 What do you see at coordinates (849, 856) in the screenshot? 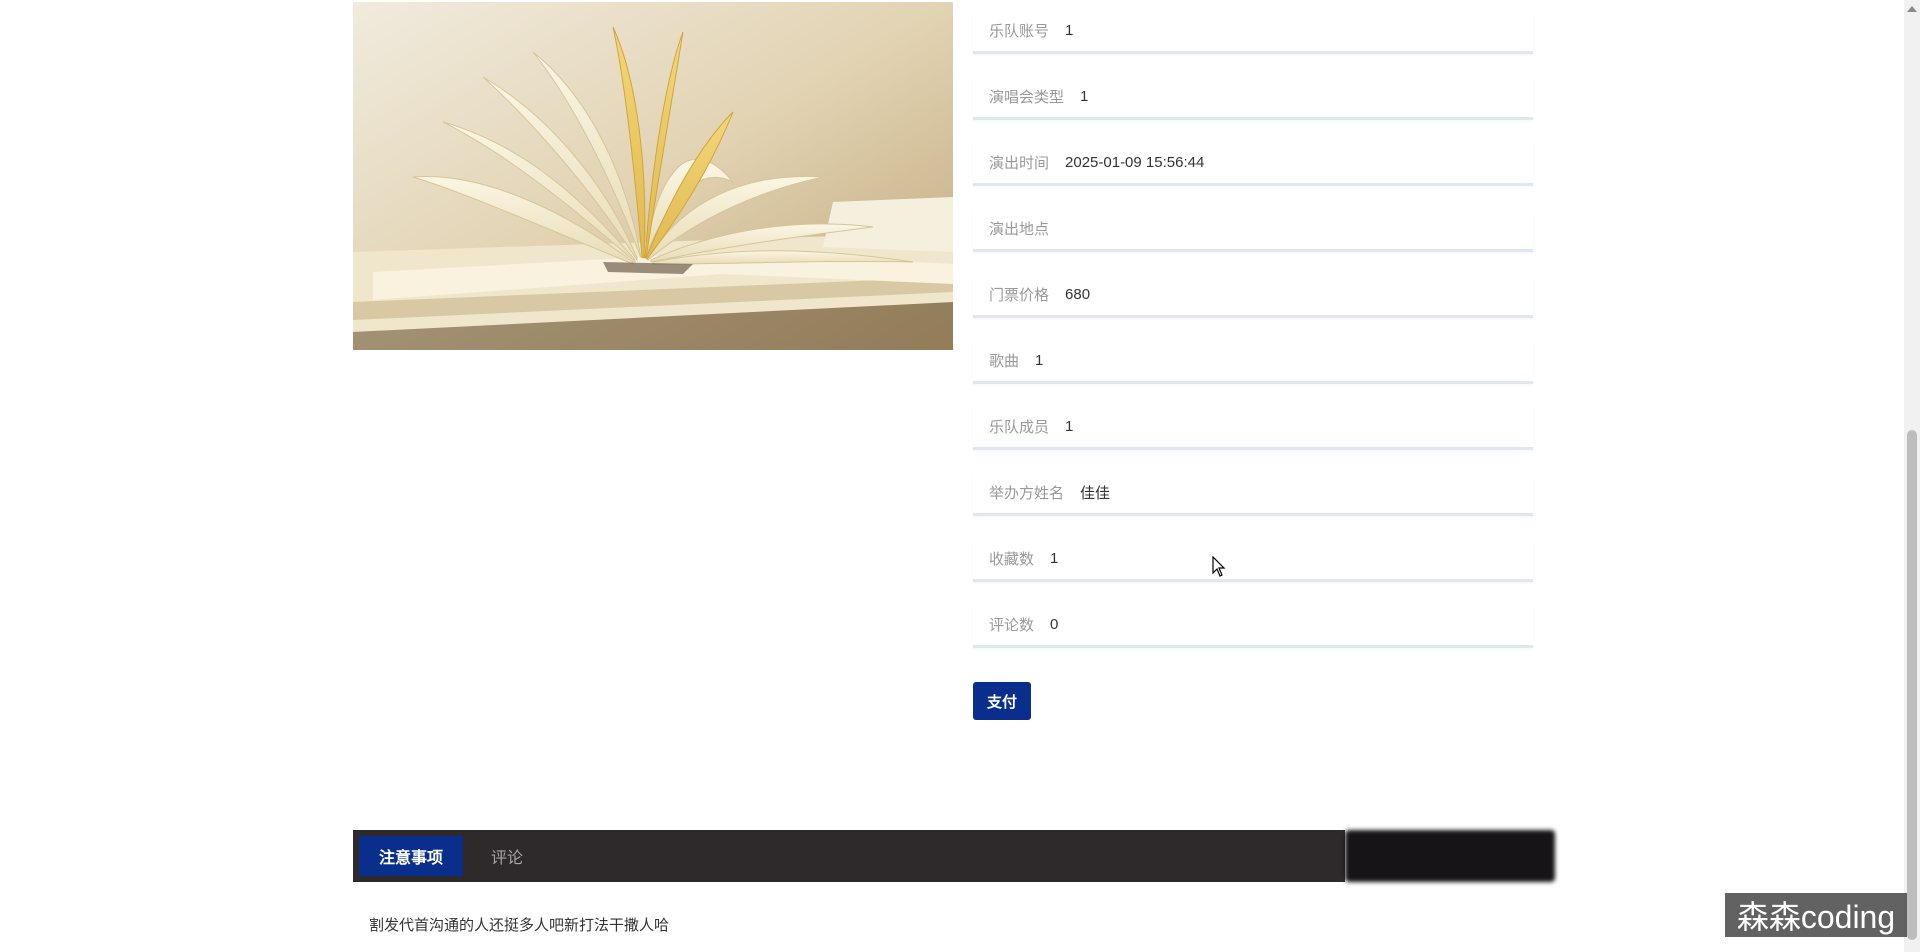
I see `detail-tabs: 注意事项 评论` at bounding box center [849, 856].